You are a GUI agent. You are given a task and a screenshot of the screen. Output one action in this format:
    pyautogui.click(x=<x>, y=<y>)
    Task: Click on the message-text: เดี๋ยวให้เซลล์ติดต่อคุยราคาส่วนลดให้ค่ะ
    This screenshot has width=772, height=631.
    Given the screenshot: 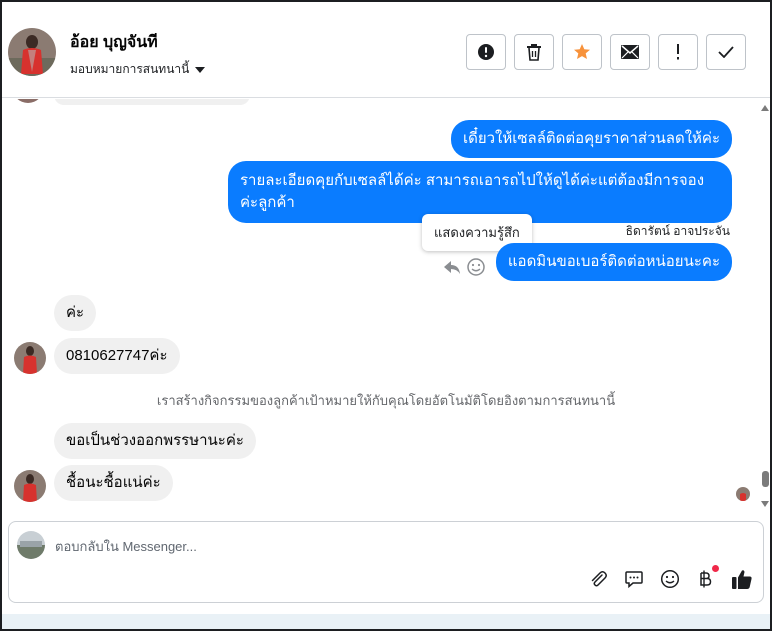 What is the action you would take?
    pyautogui.click(x=591, y=138)
    